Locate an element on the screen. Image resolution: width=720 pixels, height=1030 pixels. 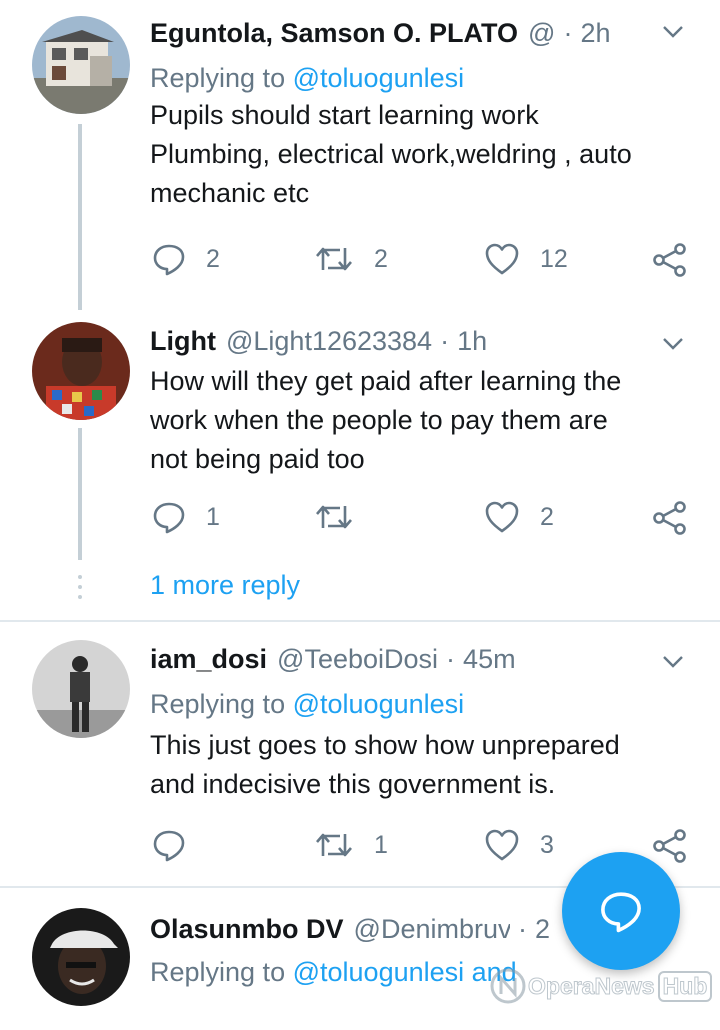
tweet-actions: 2 2 12 is located at coordinates (420, 262).